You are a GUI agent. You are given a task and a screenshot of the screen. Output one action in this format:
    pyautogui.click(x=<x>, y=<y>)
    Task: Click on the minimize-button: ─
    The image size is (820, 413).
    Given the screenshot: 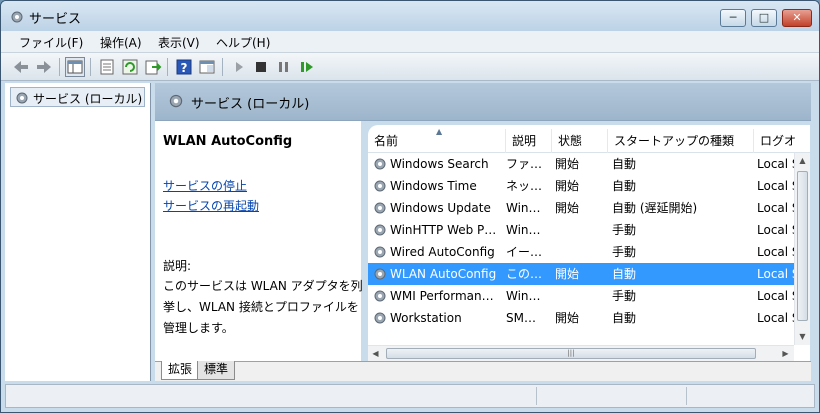 What is the action you would take?
    pyautogui.click(x=733, y=18)
    